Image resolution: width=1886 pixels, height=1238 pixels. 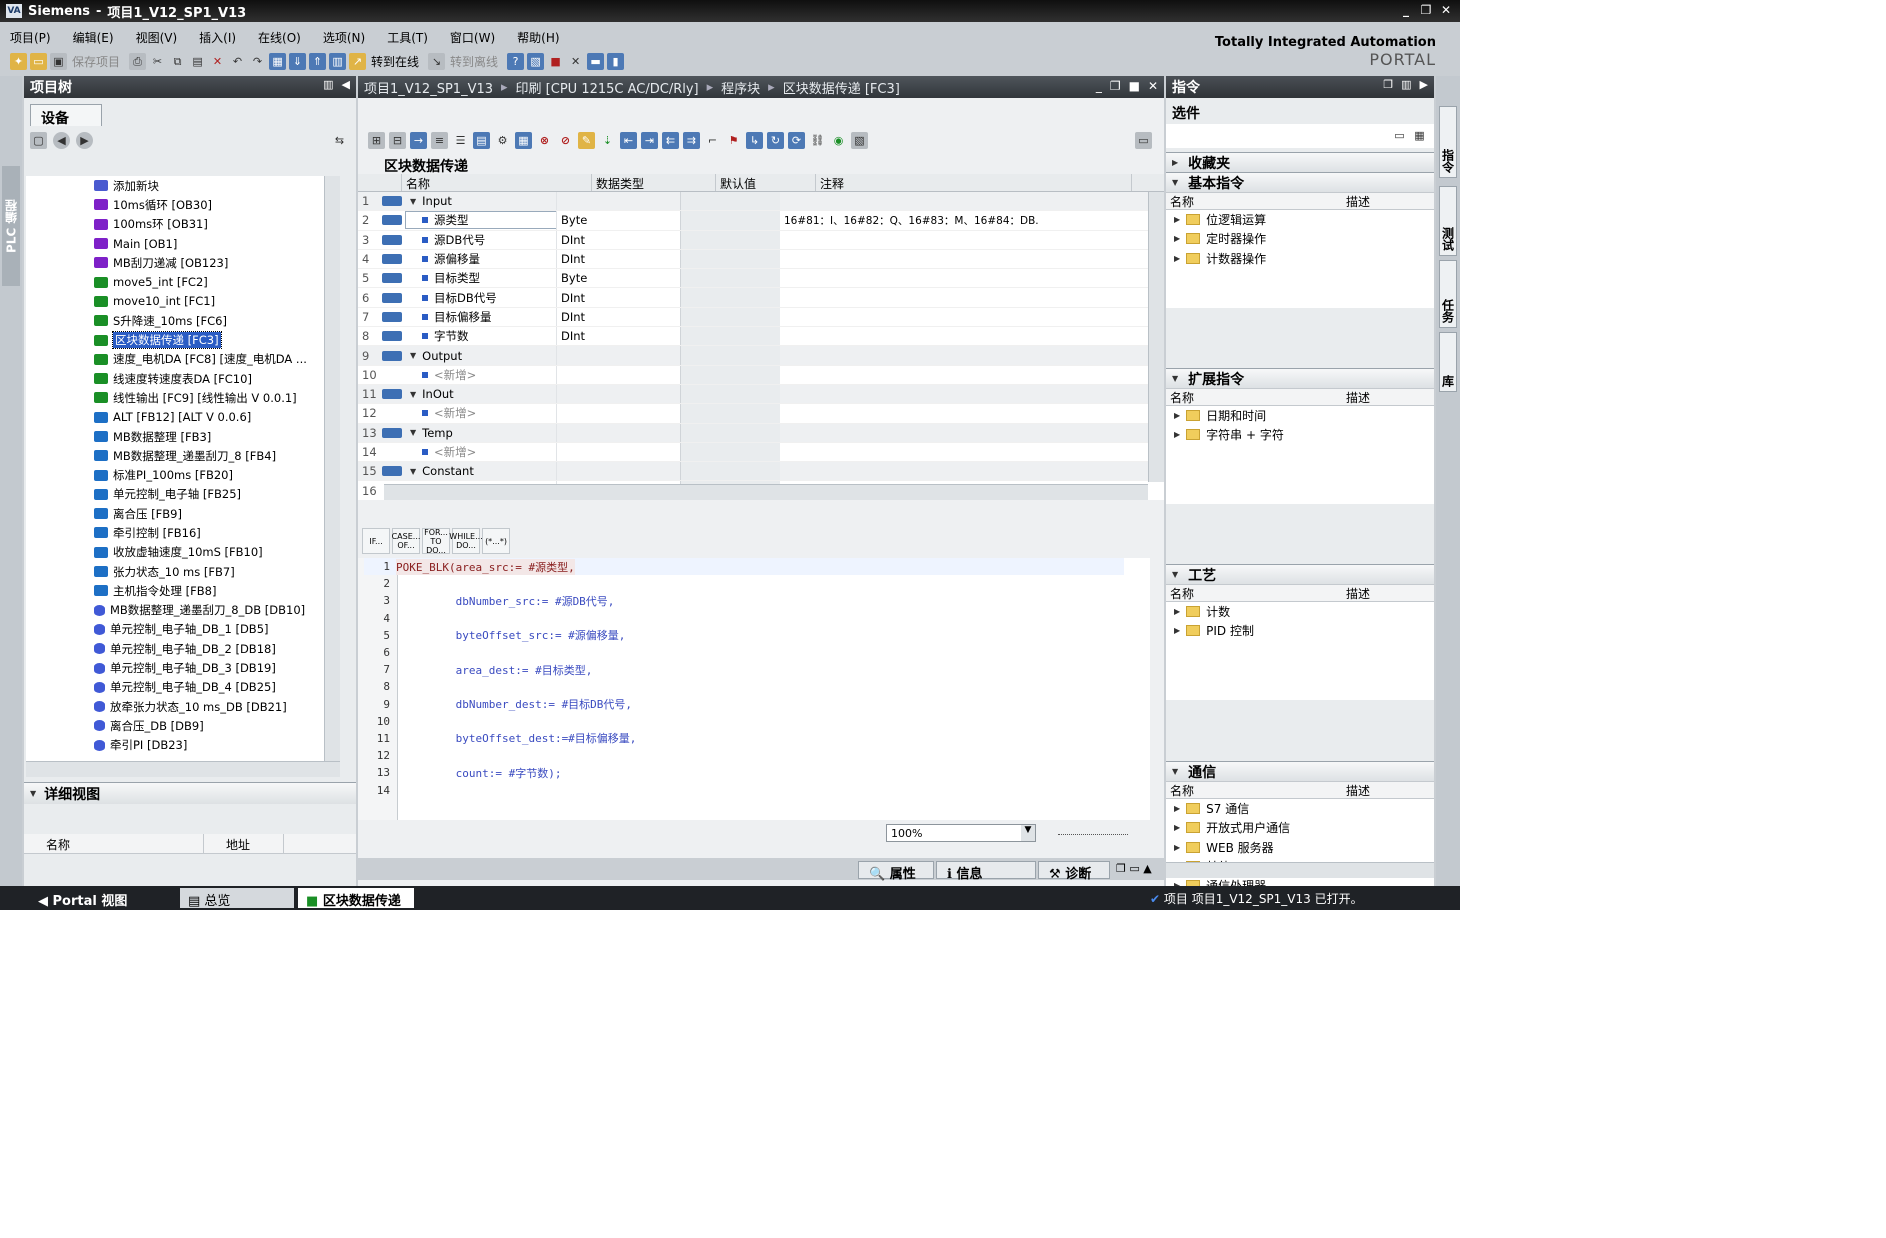 I want to click on tree-item: 主机指令处理 [FB8], so click(x=183, y=590).